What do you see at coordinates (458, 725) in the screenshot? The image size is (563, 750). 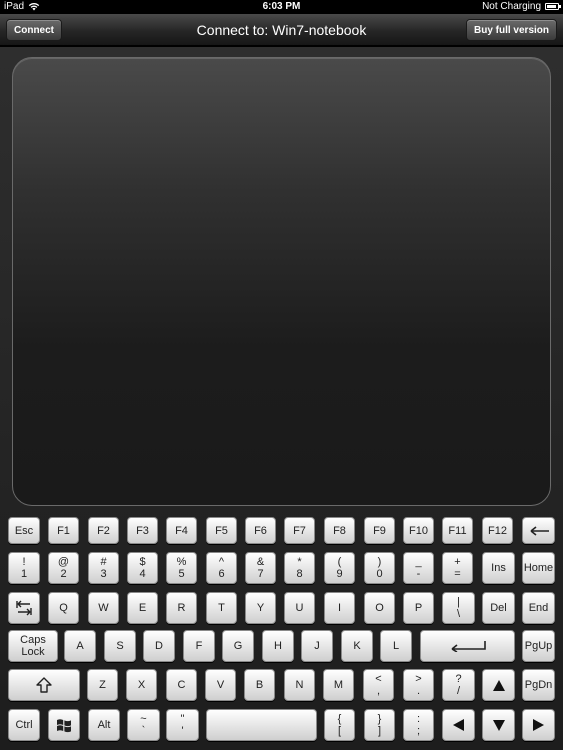 I see `arrow-left-key` at bounding box center [458, 725].